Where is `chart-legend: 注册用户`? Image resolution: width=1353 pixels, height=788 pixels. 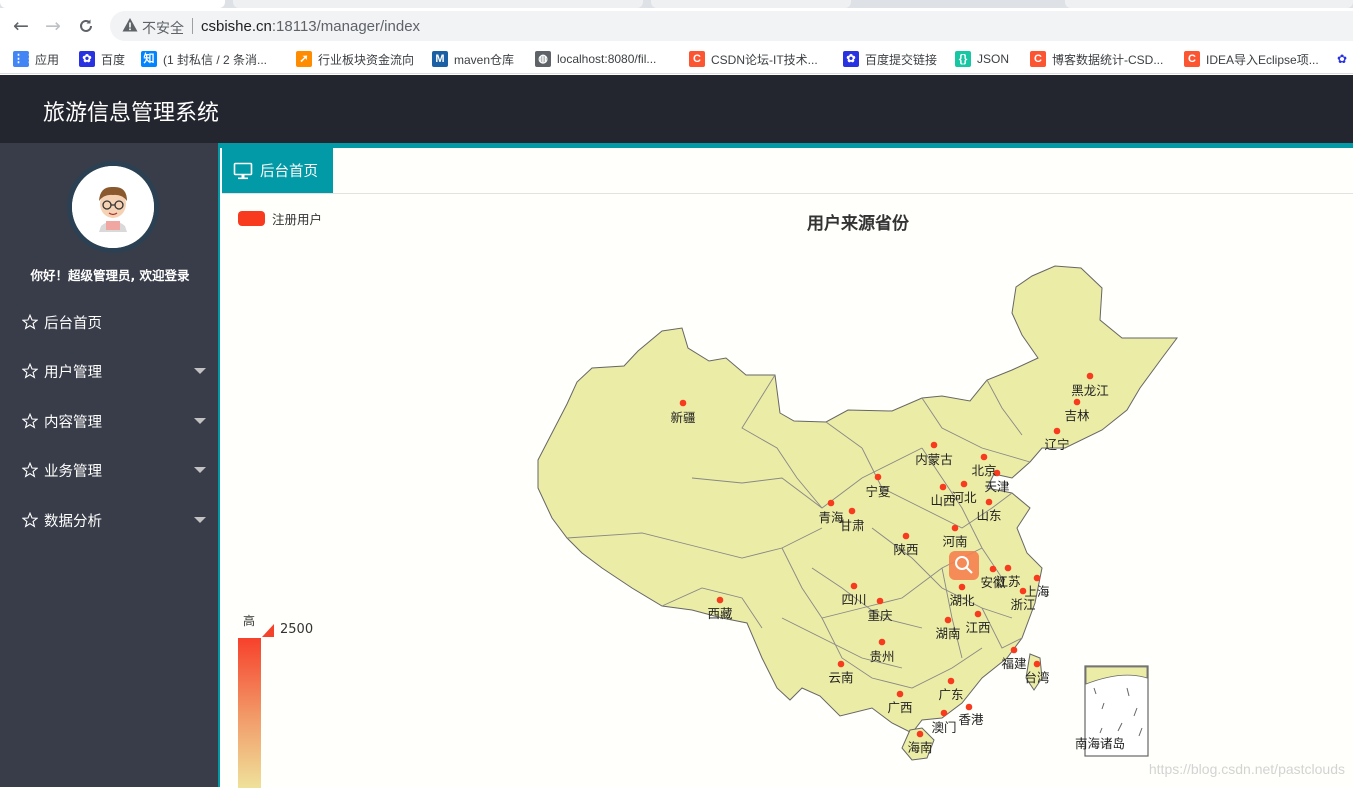
chart-legend: 注册用户 is located at coordinates (280, 218).